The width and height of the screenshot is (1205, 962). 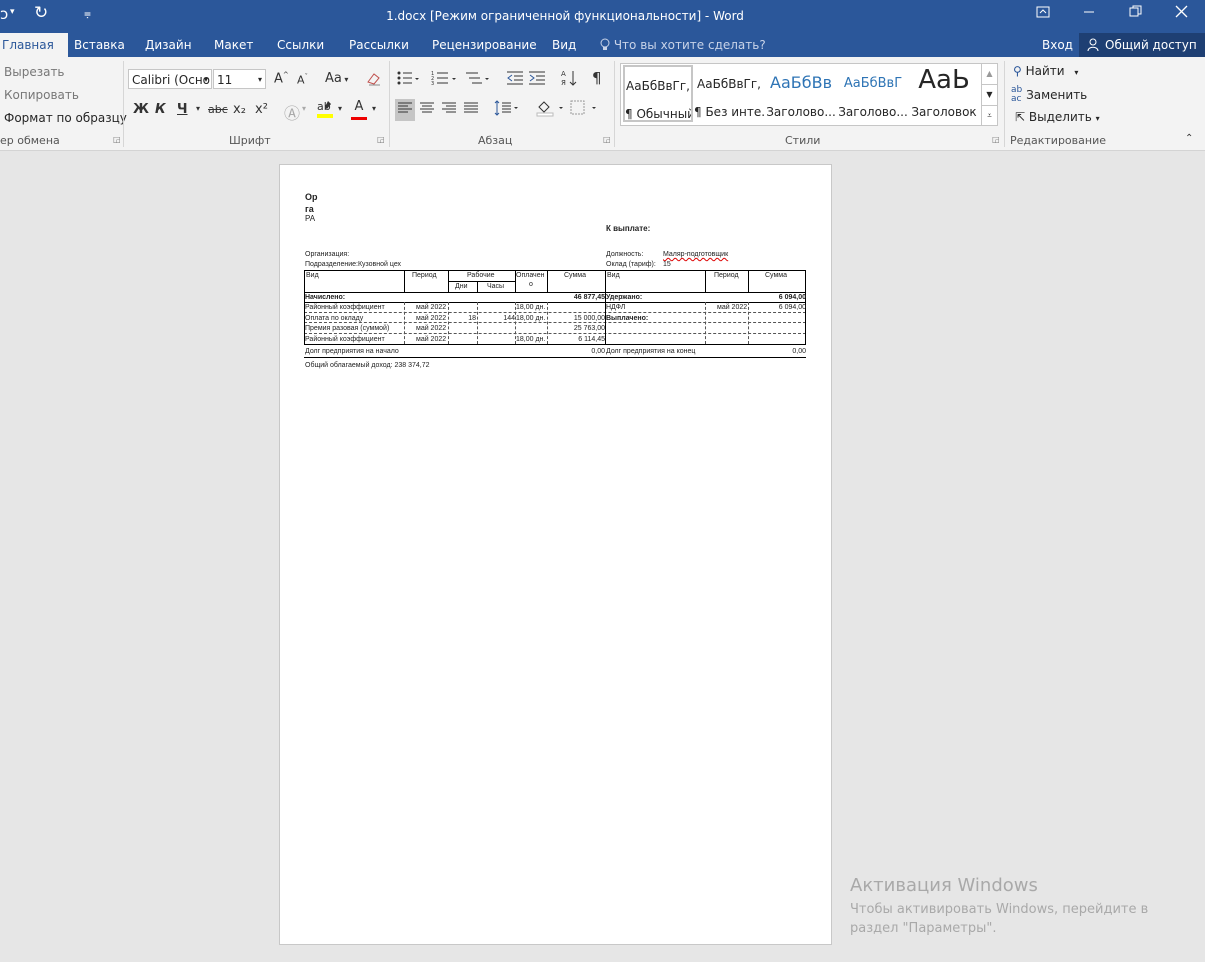 I want to click on row-3-vid: Премия разовая (суммой), so click(x=347, y=328).